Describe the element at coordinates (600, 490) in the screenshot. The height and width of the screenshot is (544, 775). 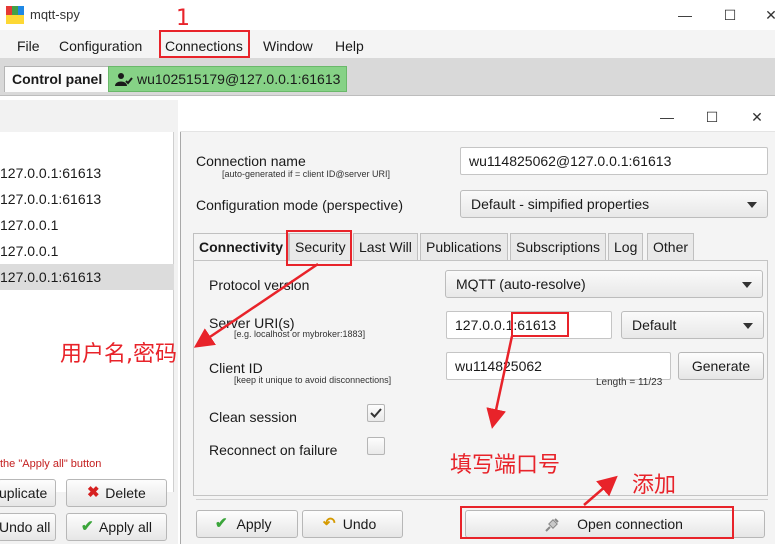
I see `arrow-open` at that location.